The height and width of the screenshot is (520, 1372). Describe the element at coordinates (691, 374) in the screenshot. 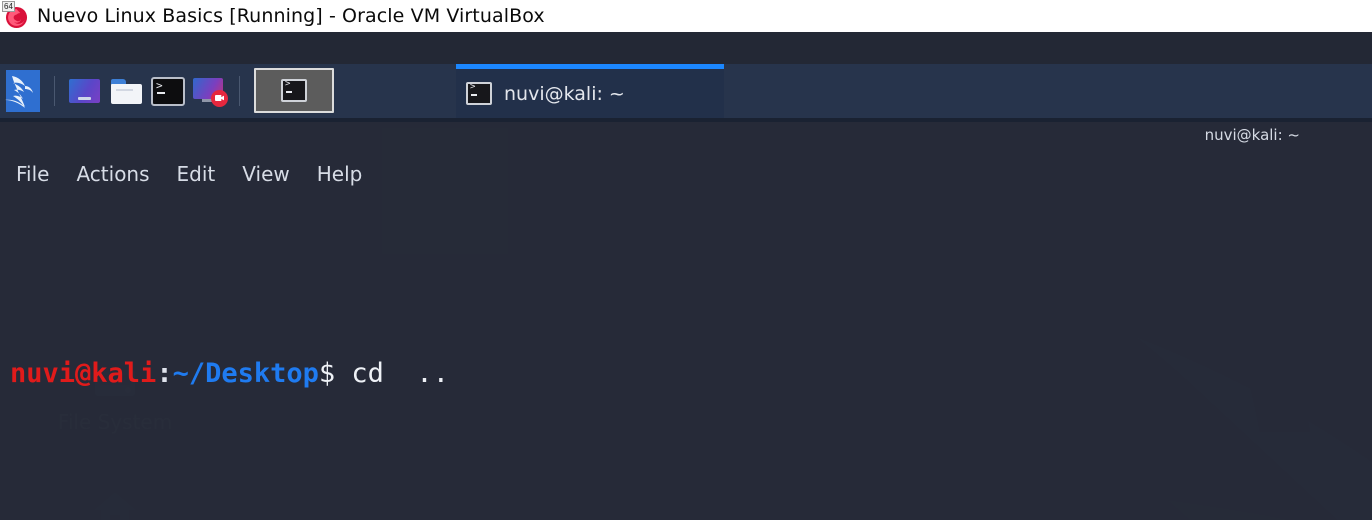

I see `terminal-line: nuvi@kali:~/Desktop$ cd ..` at that location.